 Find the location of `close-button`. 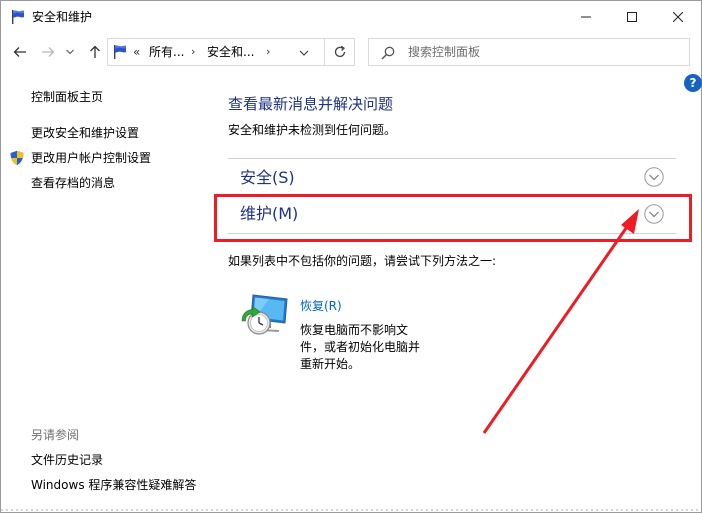

close-button is located at coordinates (678, 16).